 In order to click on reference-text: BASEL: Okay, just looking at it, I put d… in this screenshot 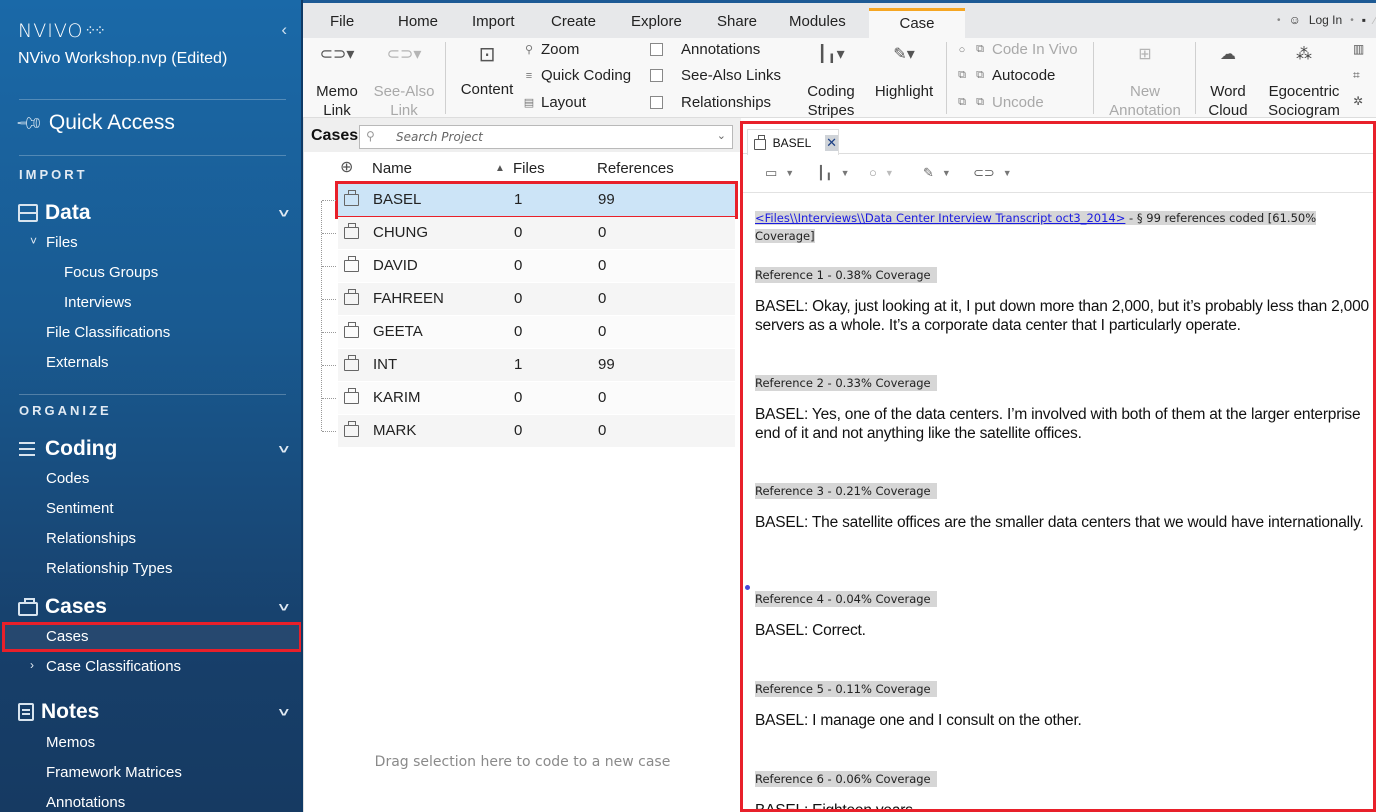, I will do `click(1064, 316)`.